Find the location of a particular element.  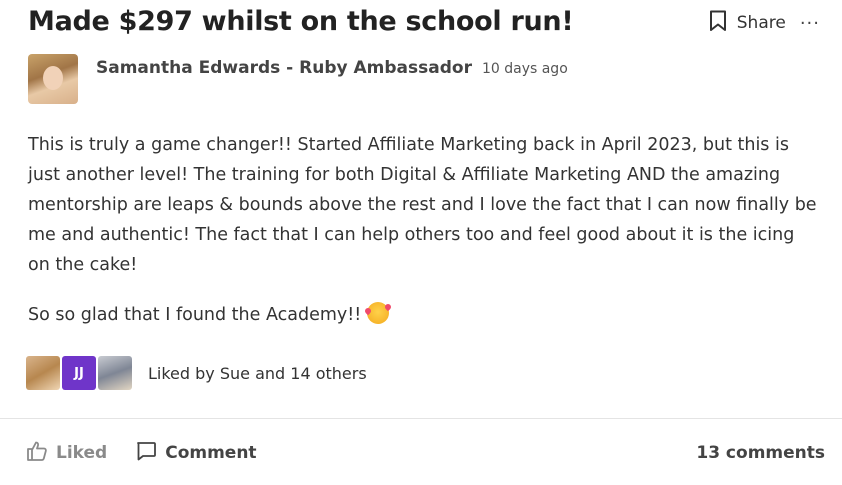

post-paragraph-2-text: So so glad that I found the Academy!! is located at coordinates (195, 315).